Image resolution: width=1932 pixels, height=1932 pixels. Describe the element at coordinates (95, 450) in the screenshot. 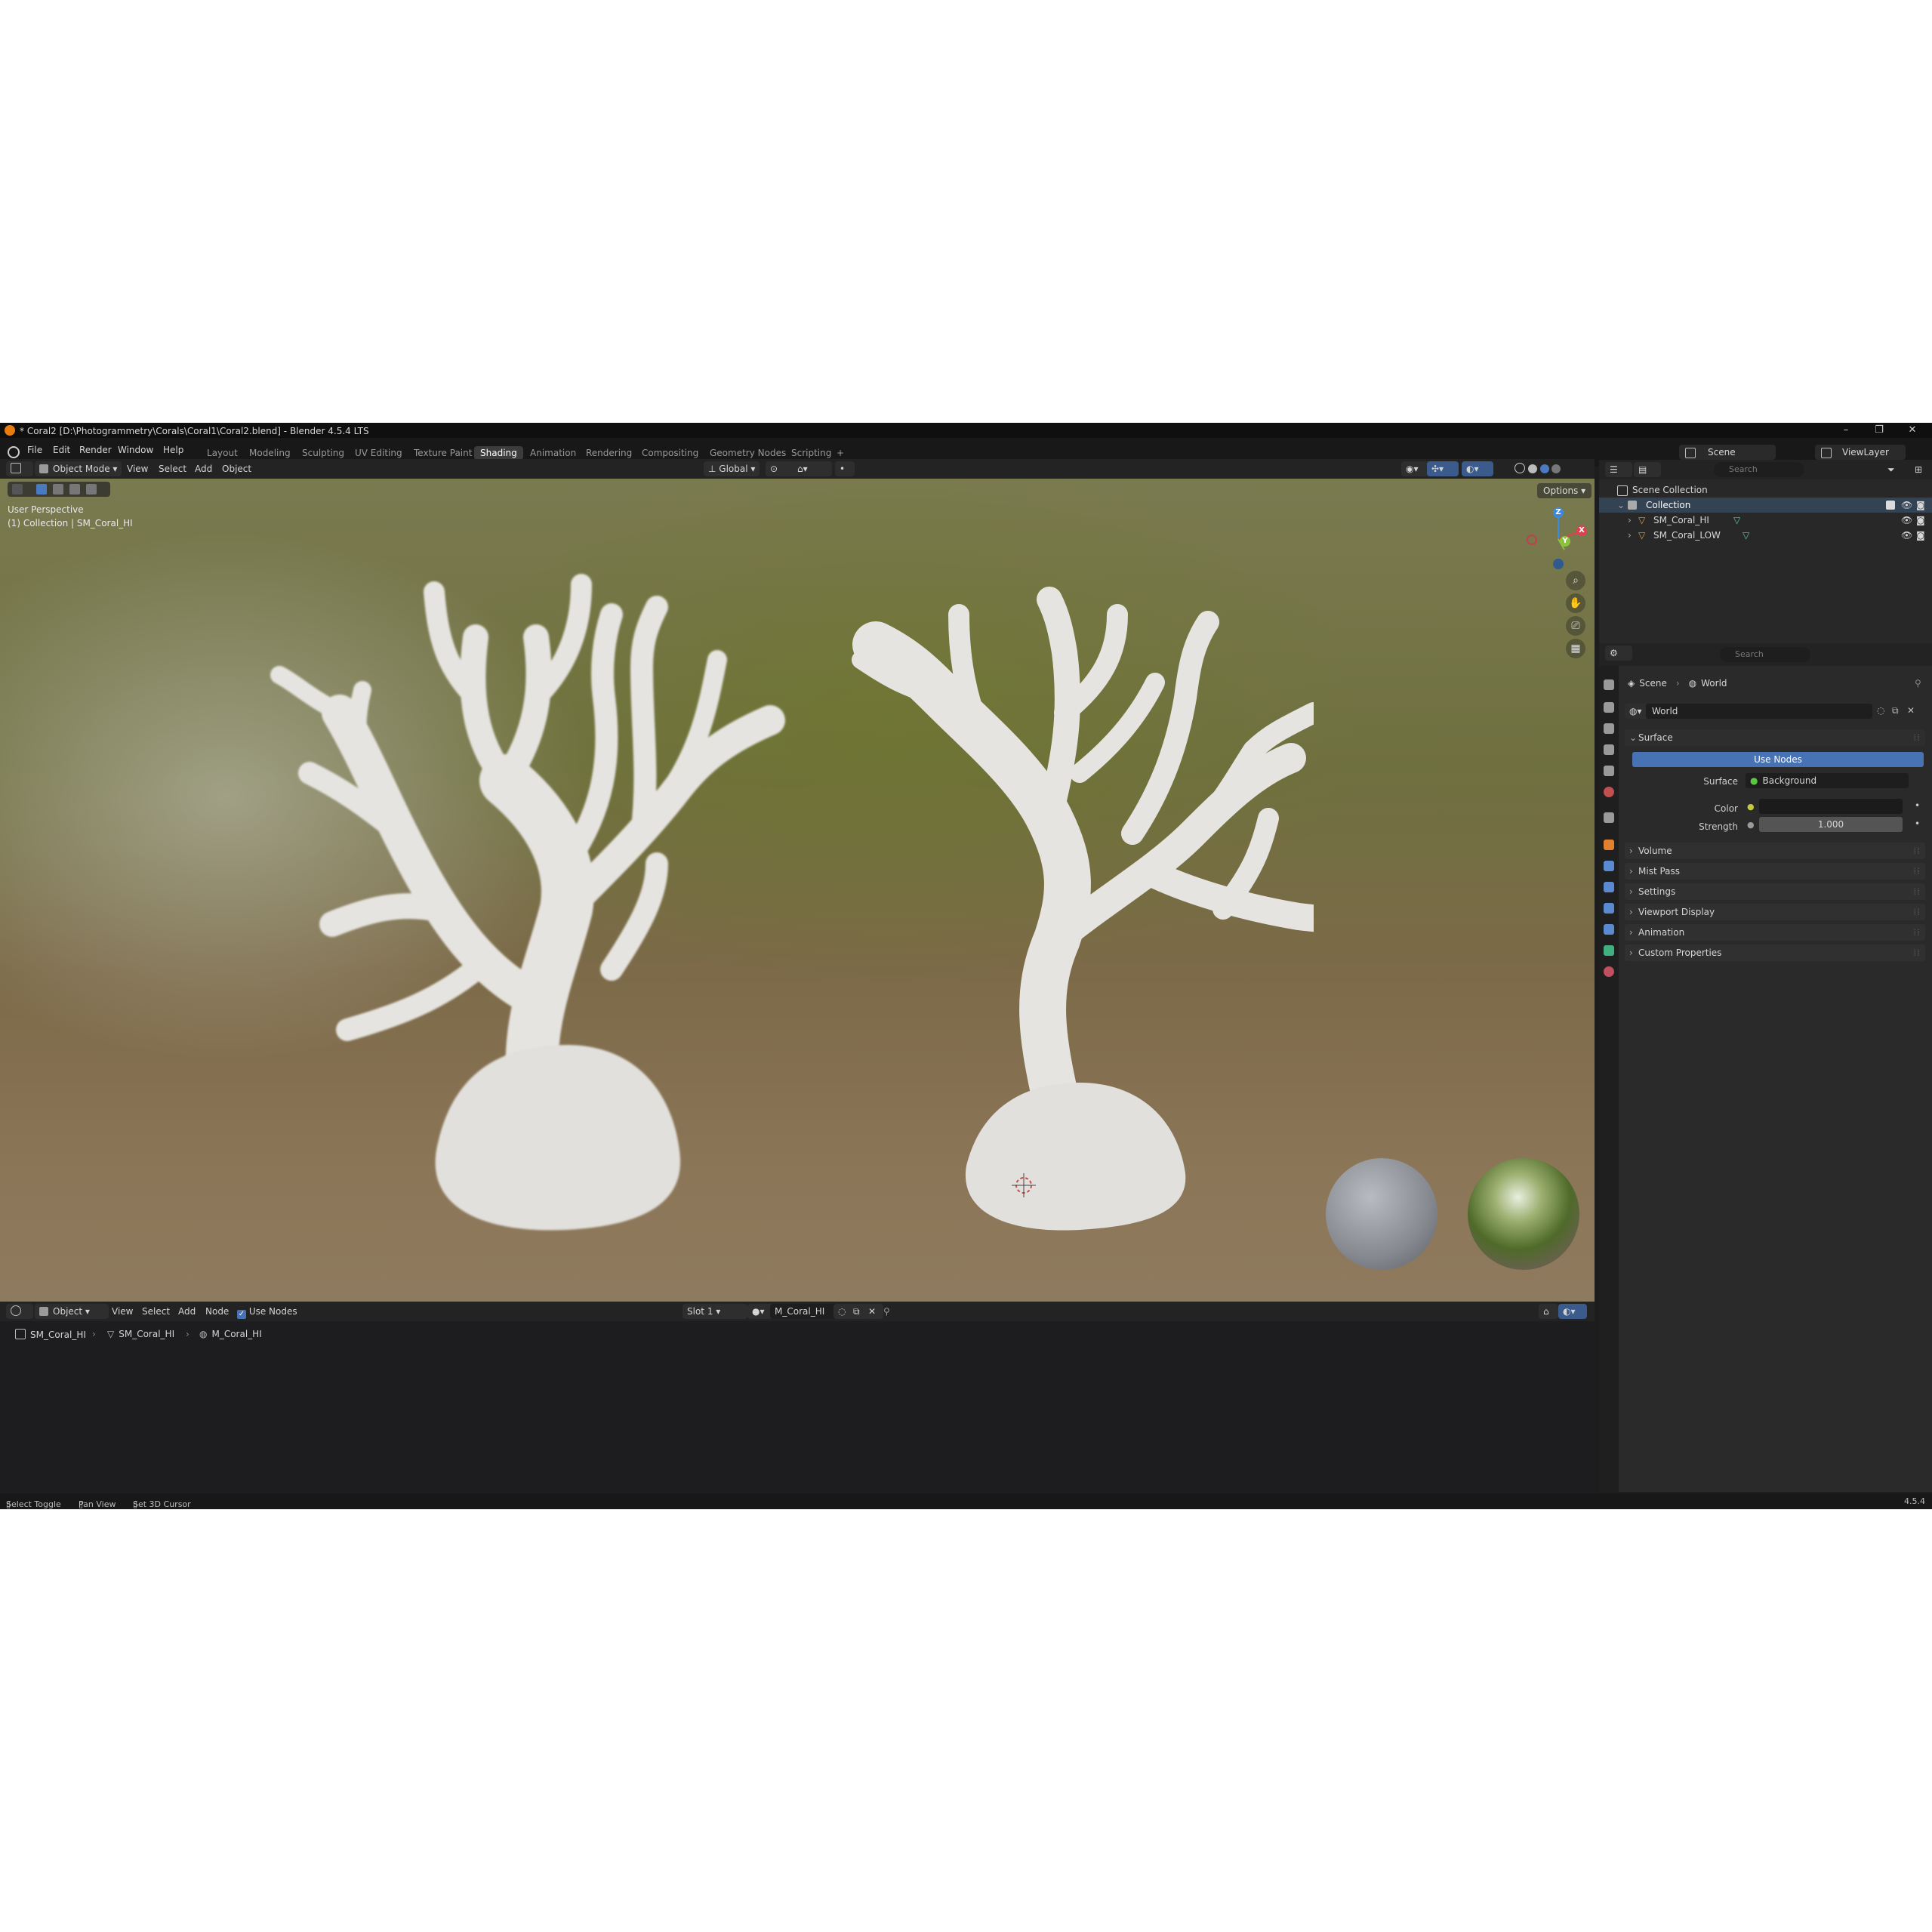

I see `menu-render: Render` at that location.